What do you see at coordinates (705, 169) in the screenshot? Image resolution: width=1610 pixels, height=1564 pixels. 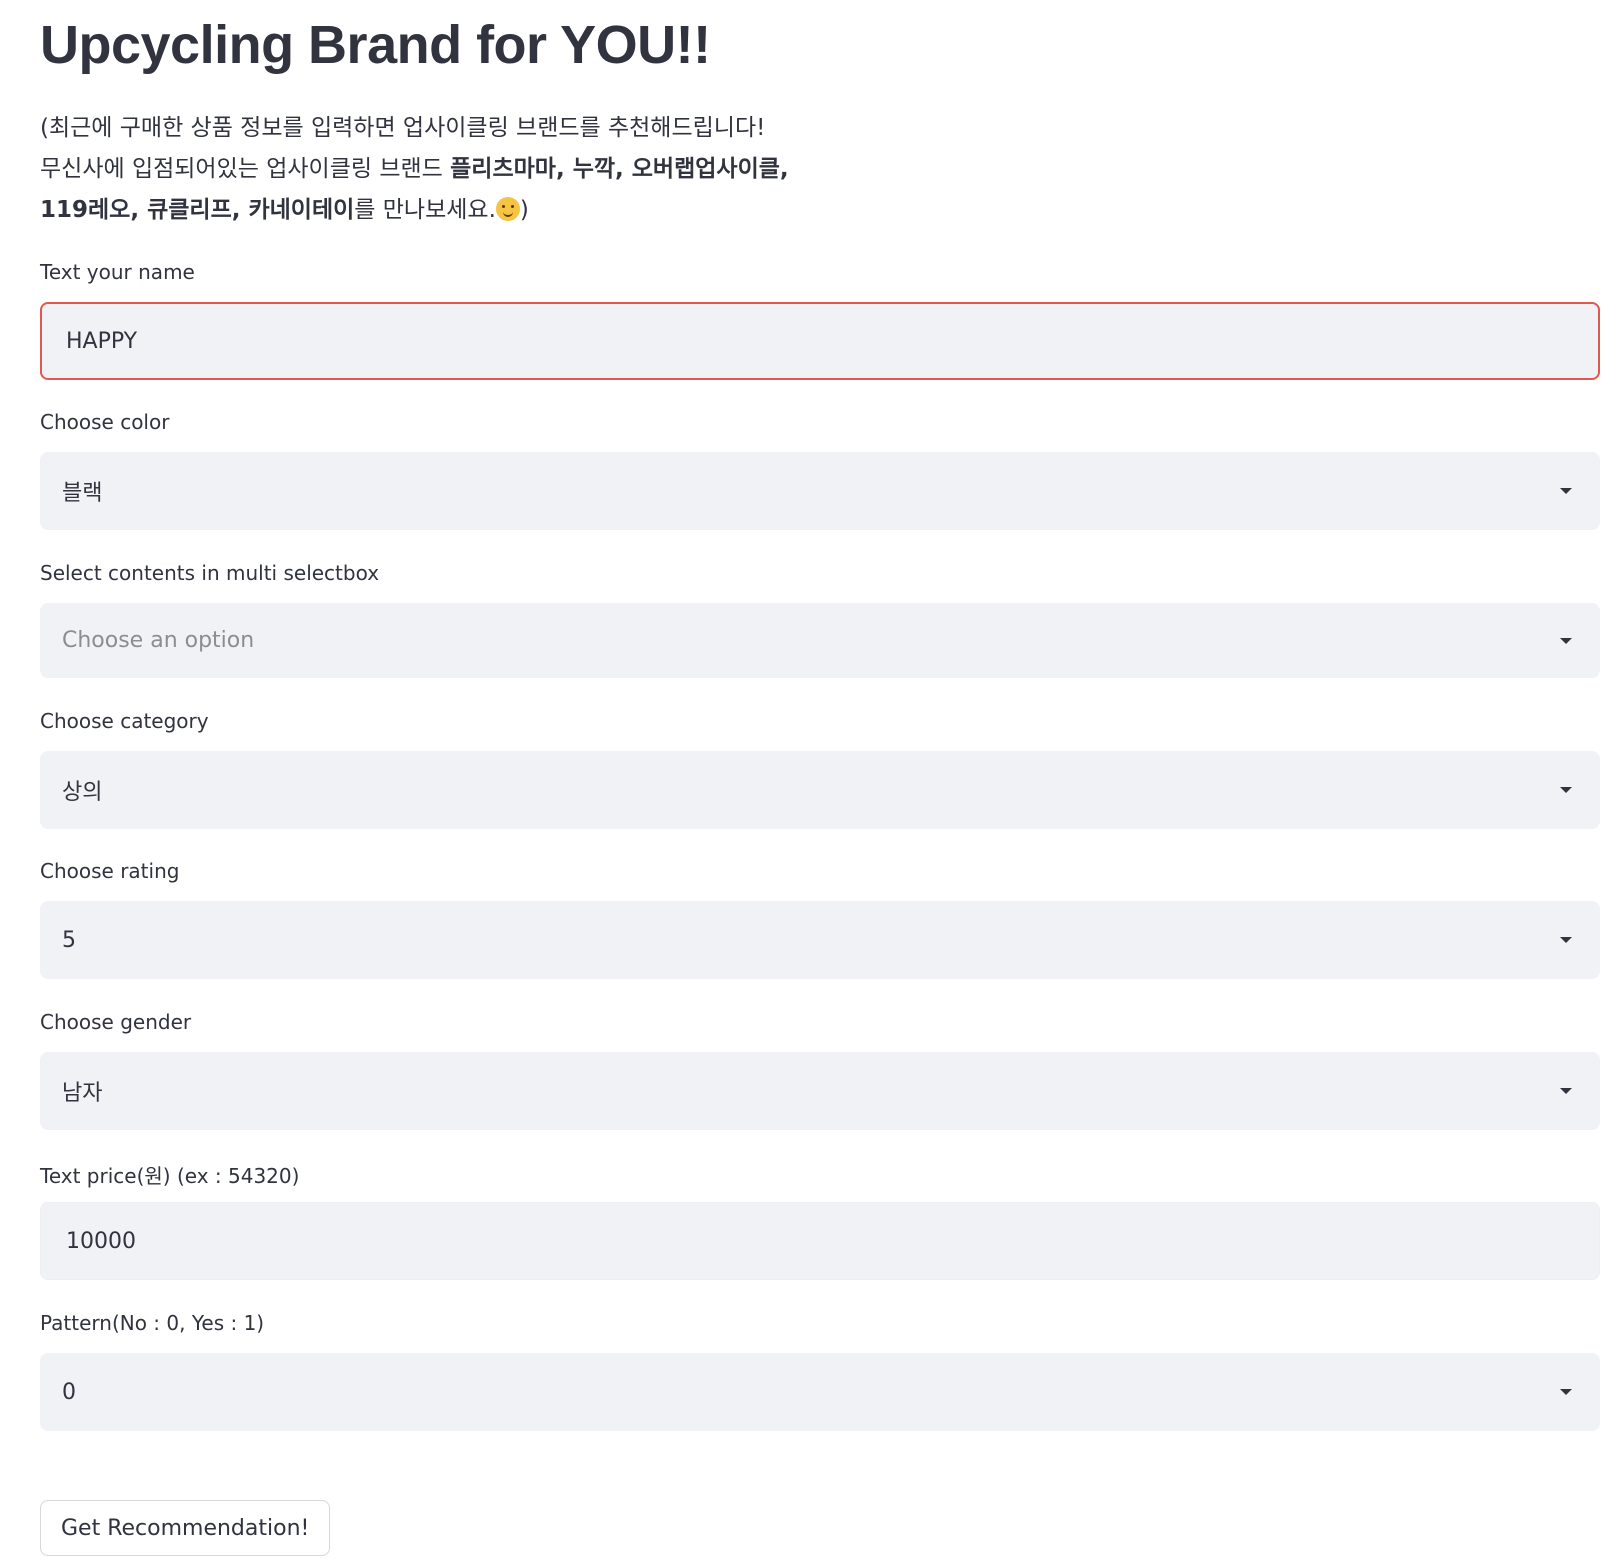 I see `brand-overlap-upcycle: 오버랩업사이클` at bounding box center [705, 169].